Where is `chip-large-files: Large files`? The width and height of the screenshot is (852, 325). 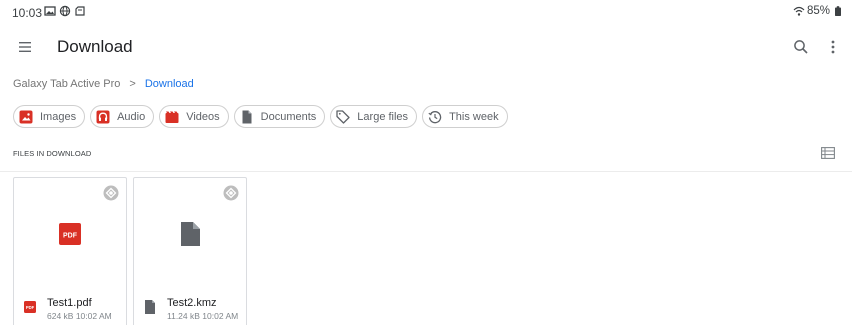 chip-large-files: Large files is located at coordinates (374, 116).